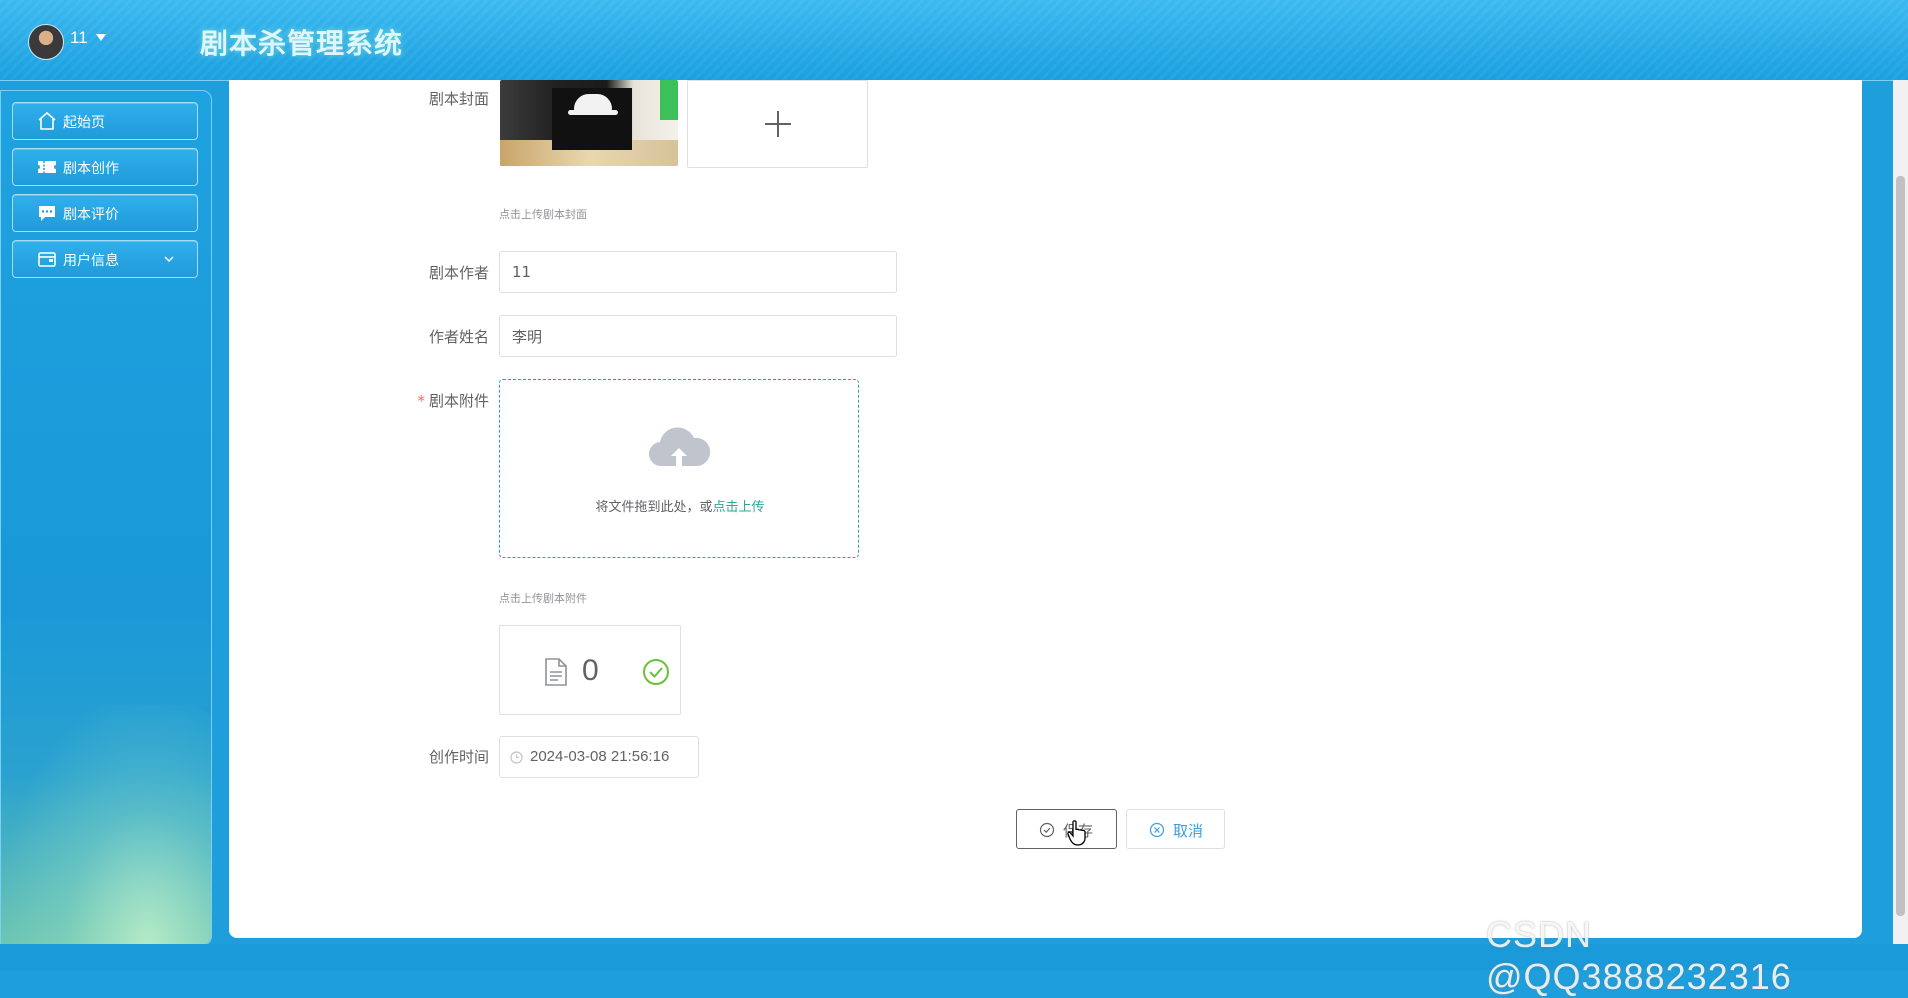  I want to click on cover-image-thumbnail, so click(589, 123).